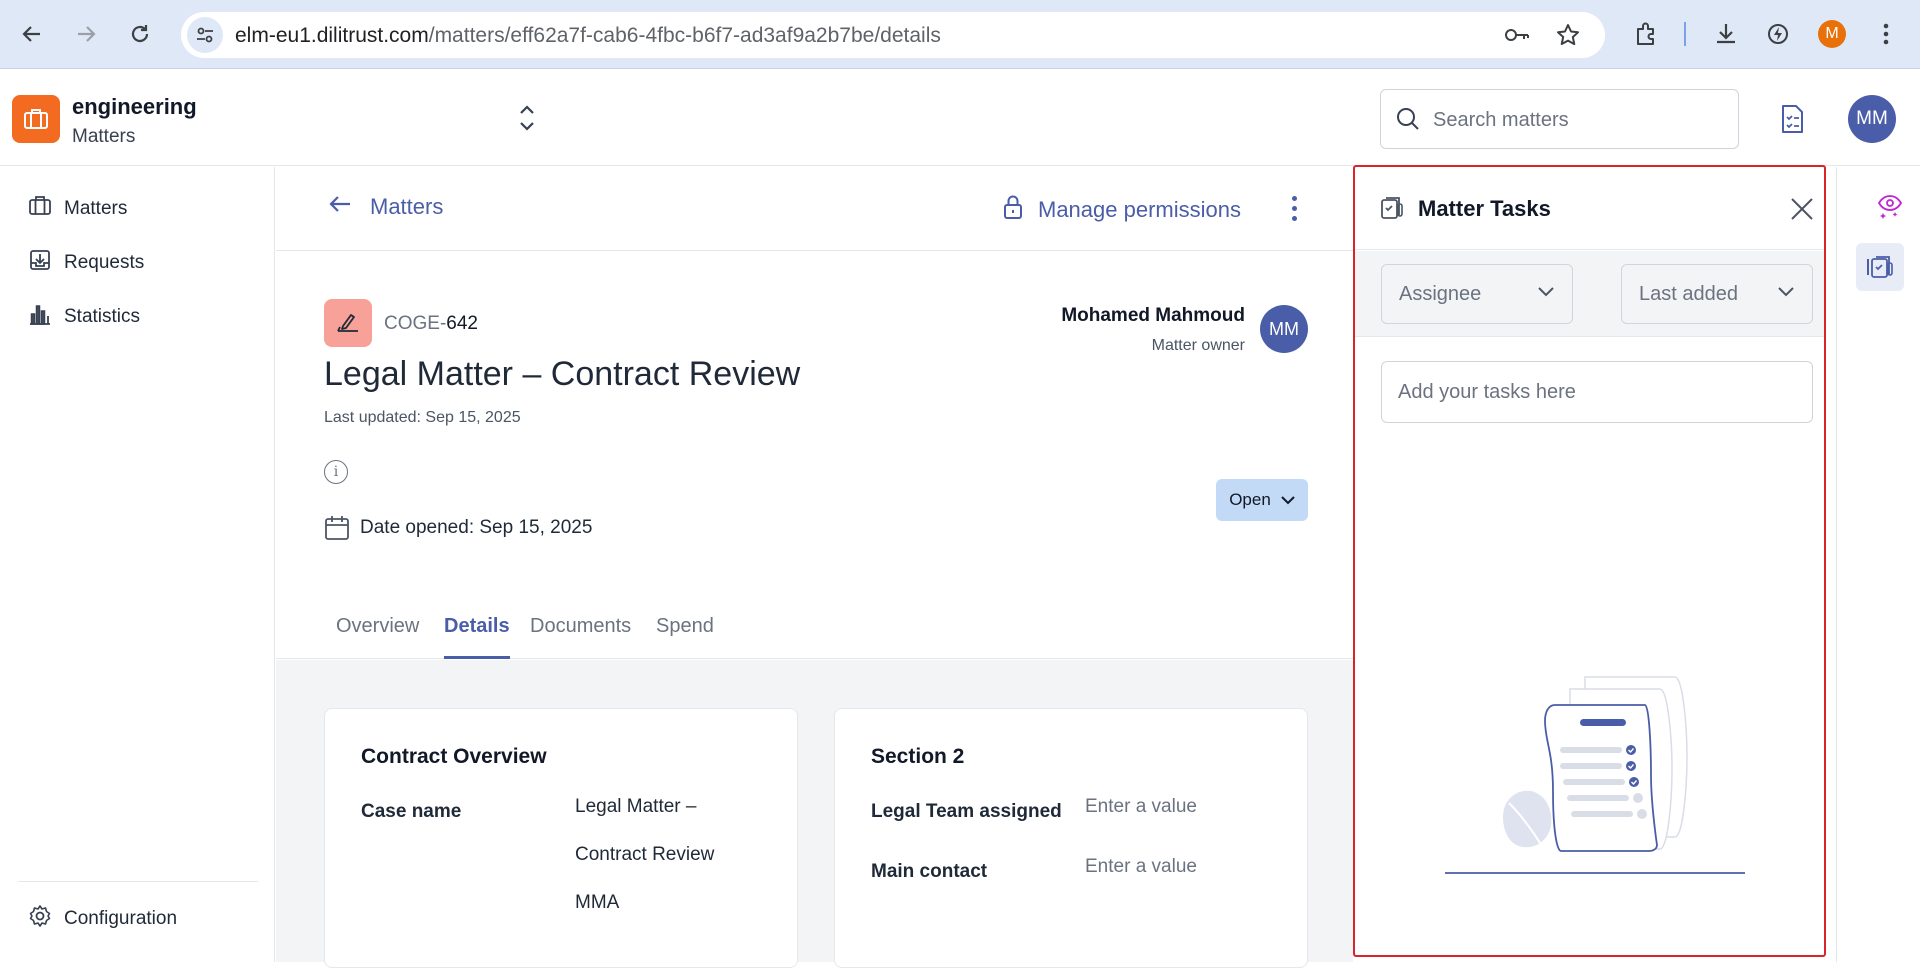 Image resolution: width=1920 pixels, height=968 pixels. I want to click on more-options-icon, so click(1294, 208).